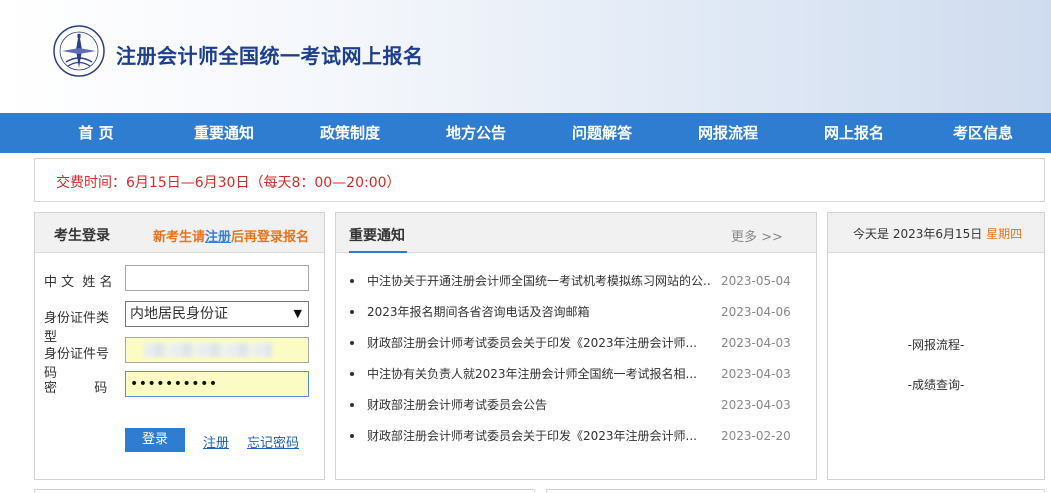 This screenshot has height=493, width=1051. What do you see at coordinates (208, 350) in the screenshot?
I see `redacted-id-number` at bounding box center [208, 350].